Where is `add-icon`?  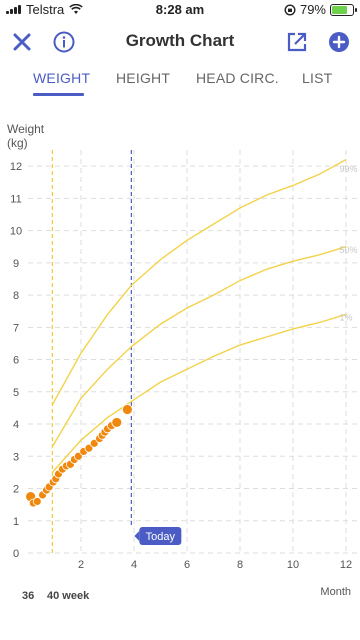 add-icon is located at coordinates (339, 42).